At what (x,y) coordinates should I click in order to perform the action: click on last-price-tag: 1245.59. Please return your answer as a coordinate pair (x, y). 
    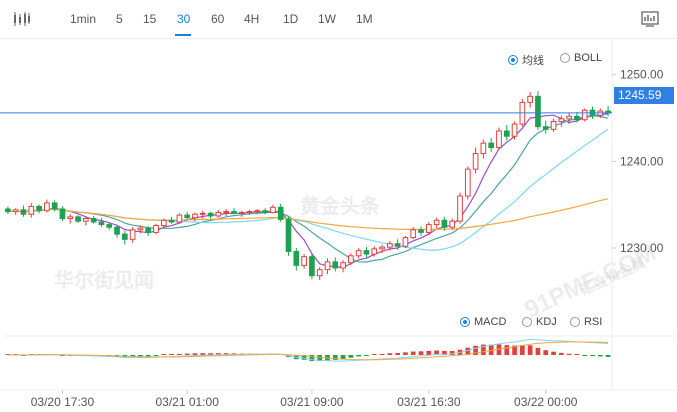
    Looking at the image, I should click on (644, 95).